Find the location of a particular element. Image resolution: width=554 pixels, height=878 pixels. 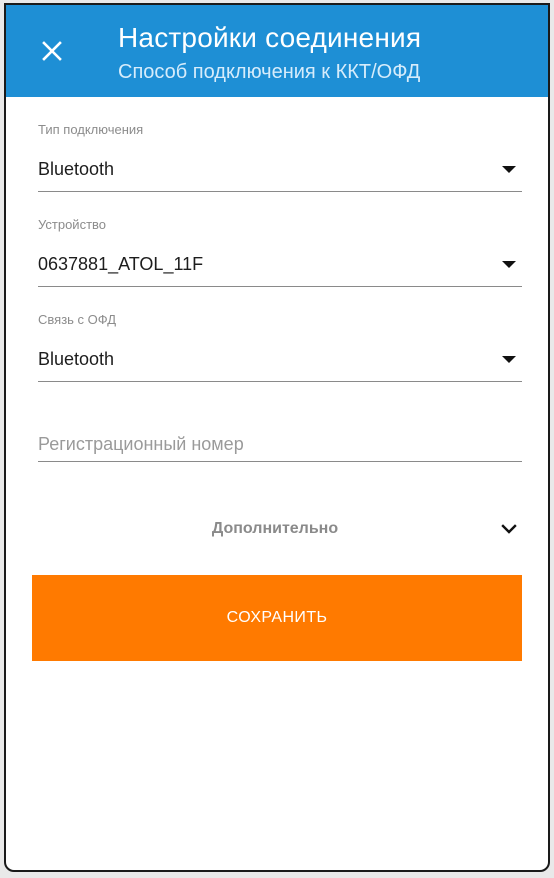

connection-type-label: Тип подключения is located at coordinates (91, 129).